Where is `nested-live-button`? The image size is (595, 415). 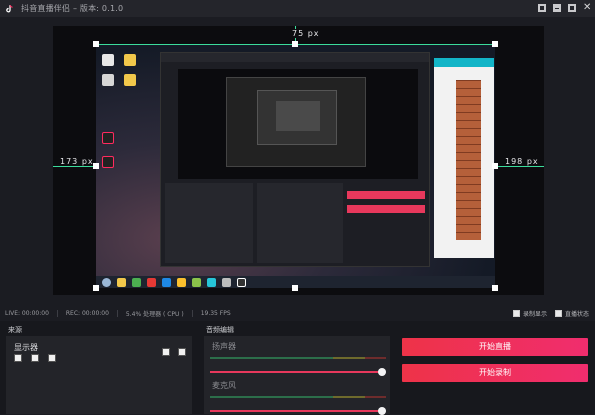
nested-live-button is located at coordinates (386, 195).